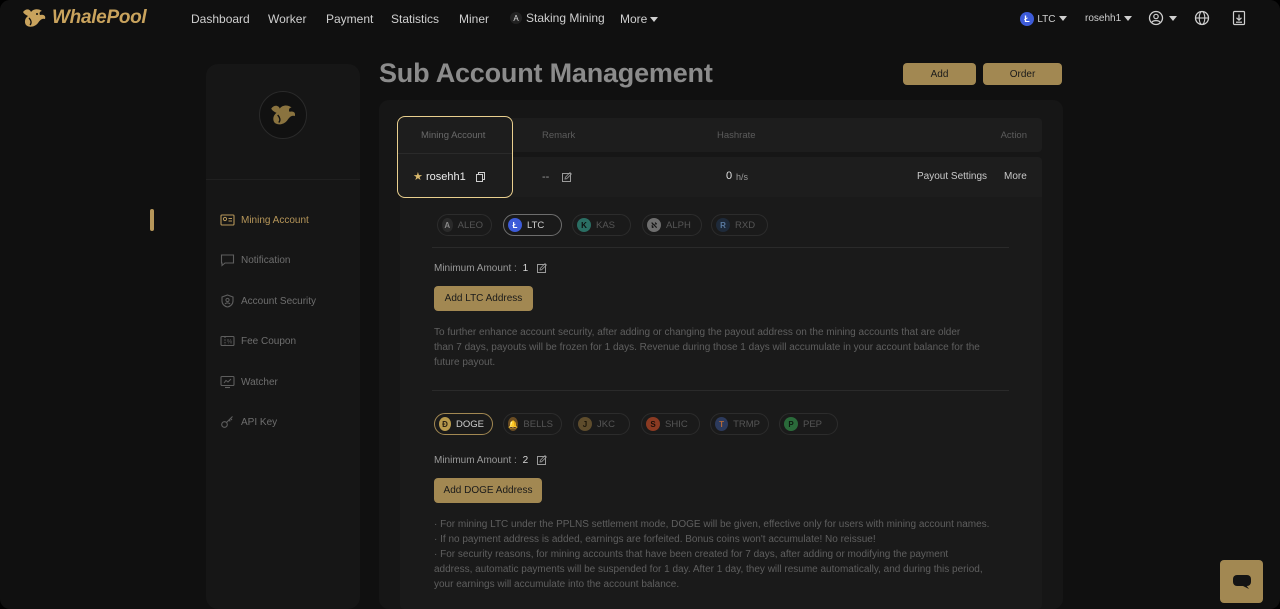  What do you see at coordinates (259, 382) in the screenshot?
I see `sidebar-item-label: Watcher` at bounding box center [259, 382].